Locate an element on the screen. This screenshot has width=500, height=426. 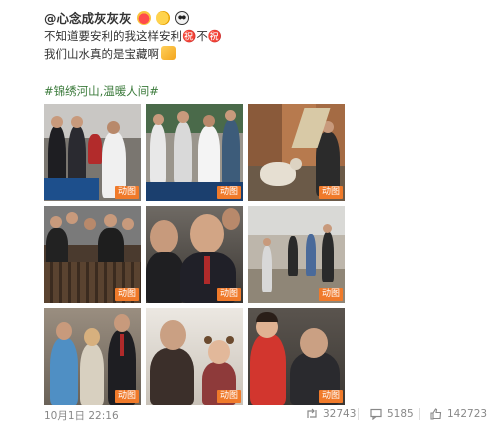
post-date: 10月1日 22:16 is located at coordinates (81, 415).